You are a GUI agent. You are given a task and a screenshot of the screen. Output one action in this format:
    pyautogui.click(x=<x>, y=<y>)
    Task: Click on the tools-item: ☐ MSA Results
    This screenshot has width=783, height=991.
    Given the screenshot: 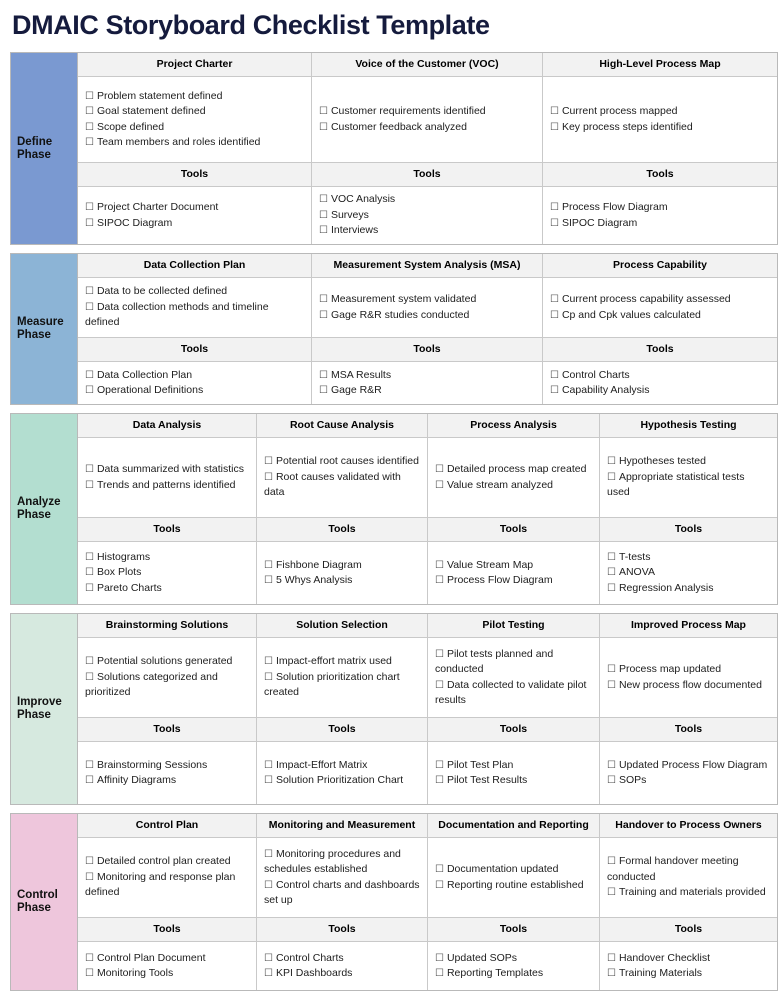 What is the action you would take?
    pyautogui.click(x=427, y=376)
    